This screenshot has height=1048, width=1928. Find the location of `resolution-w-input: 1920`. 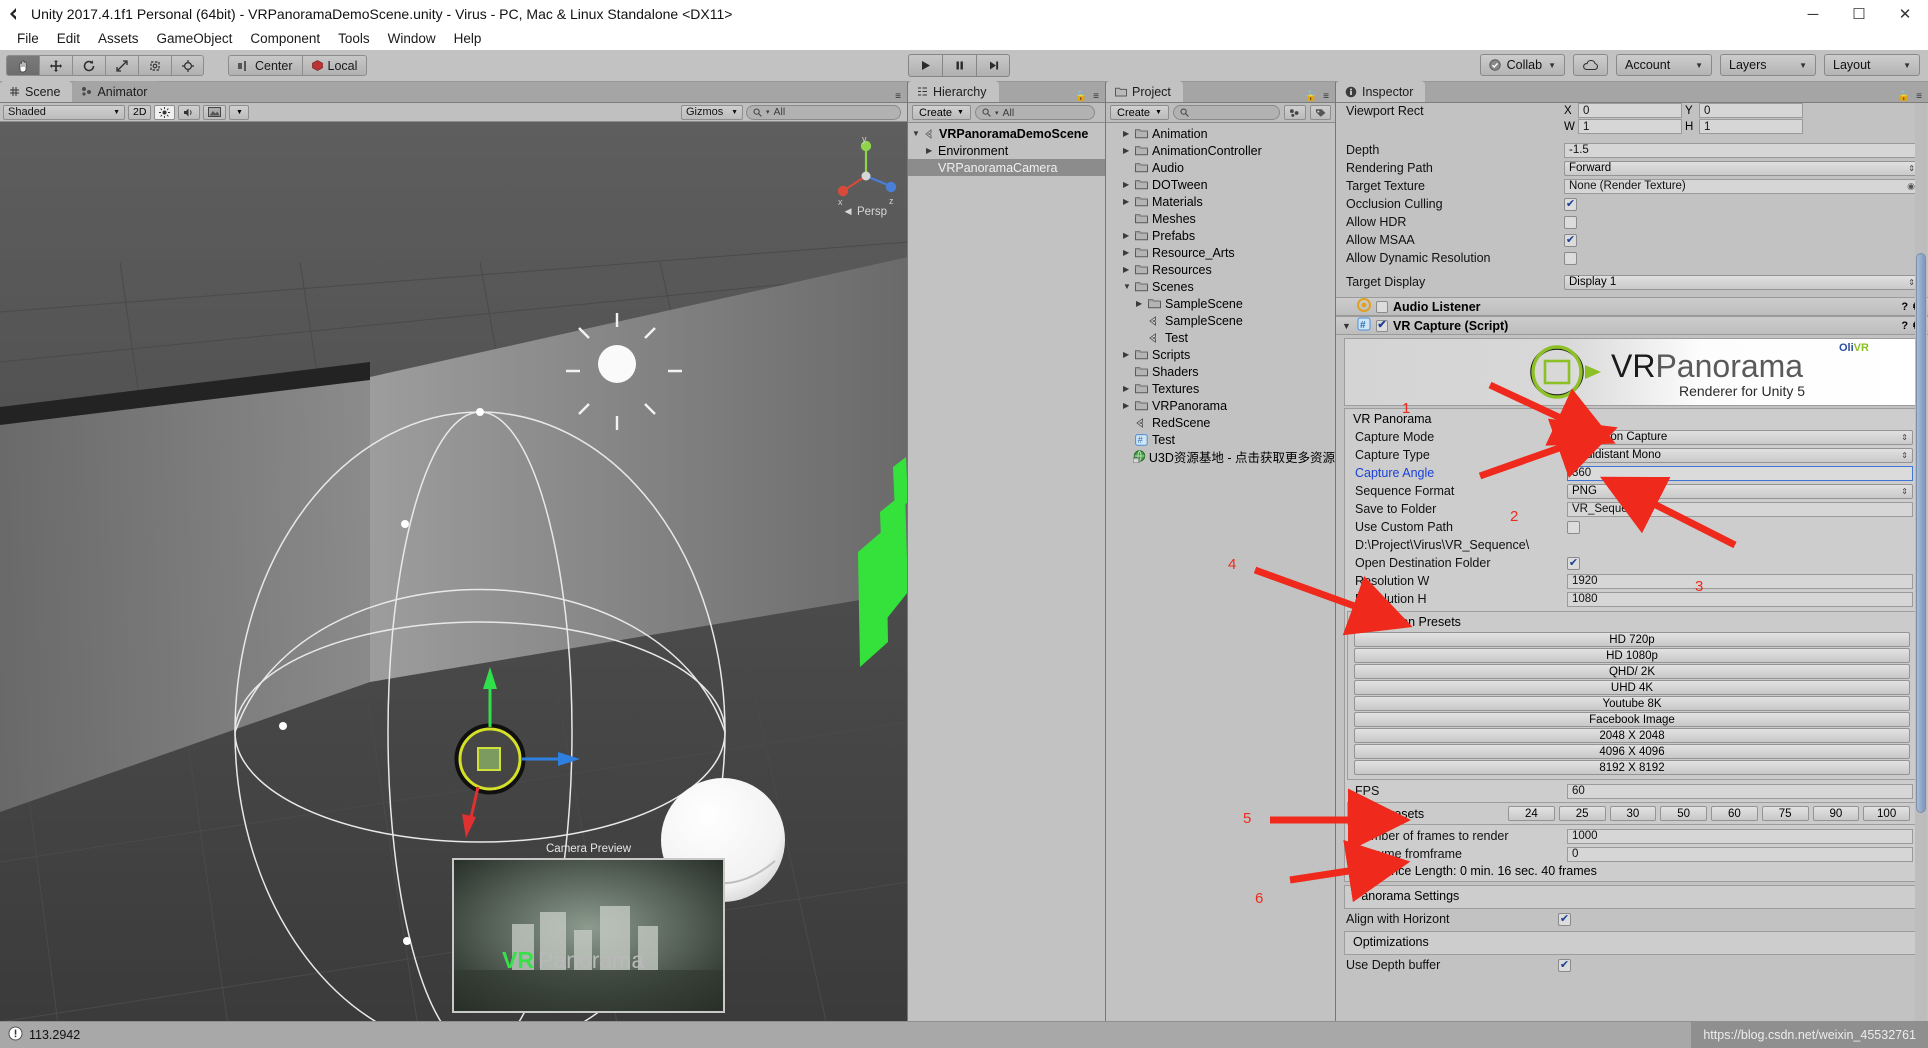

resolution-w-input: 1920 is located at coordinates (1740, 581).